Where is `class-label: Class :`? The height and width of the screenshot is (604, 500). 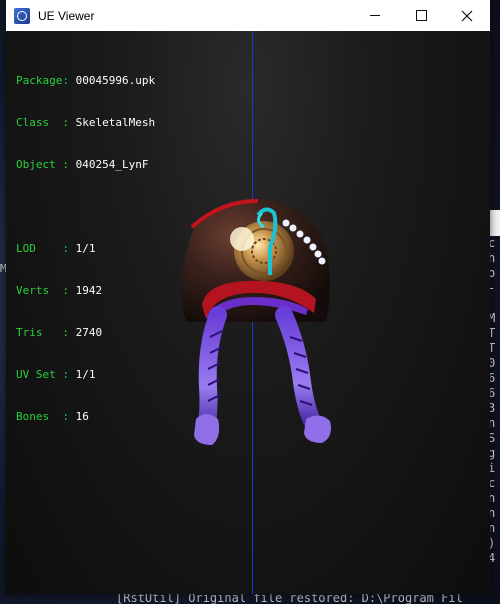 class-label: Class : is located at coordinates (42, 122).